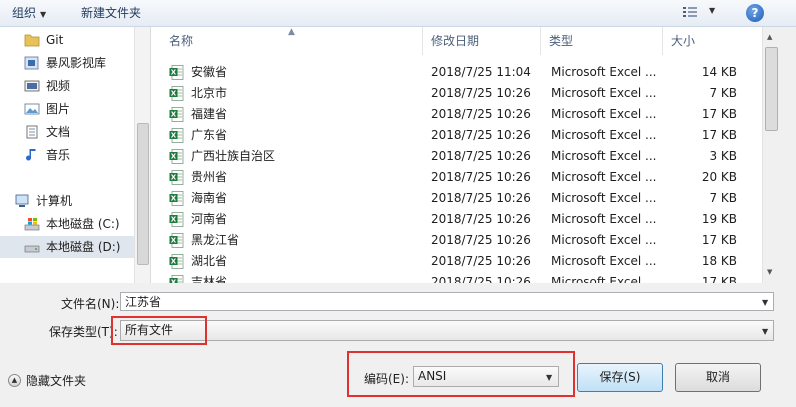 This screenshot has width=796, height=407. Describe the element at coordinates (719, 72) in the screenshot. I see `file-size: 14 KB` at that location.